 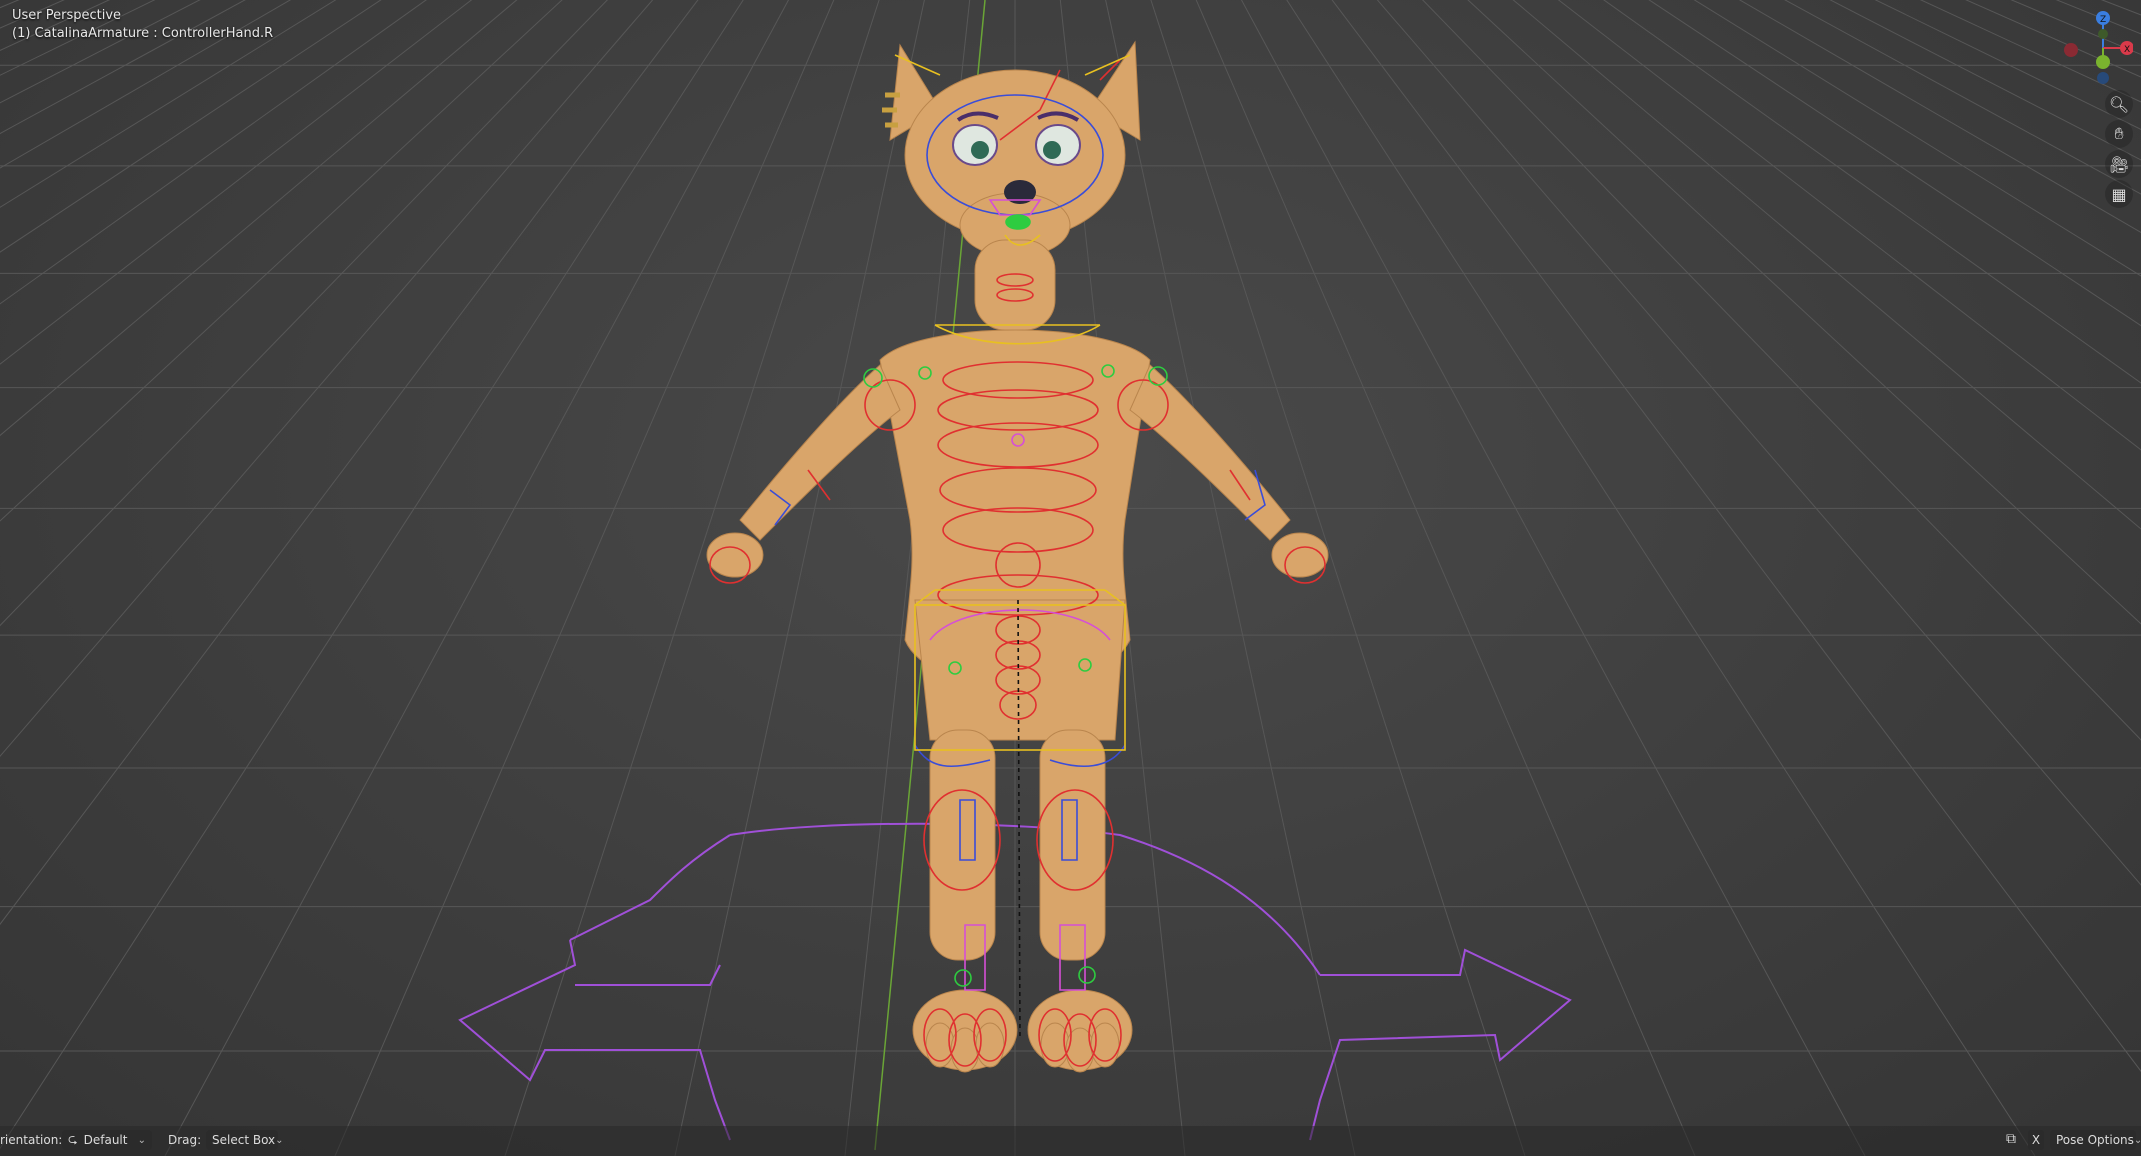 What do you see at coordinates (2011, 1139) in the screenshot?
I see `mirror-icon: ⧉` at bounding box center [2011, 1139].